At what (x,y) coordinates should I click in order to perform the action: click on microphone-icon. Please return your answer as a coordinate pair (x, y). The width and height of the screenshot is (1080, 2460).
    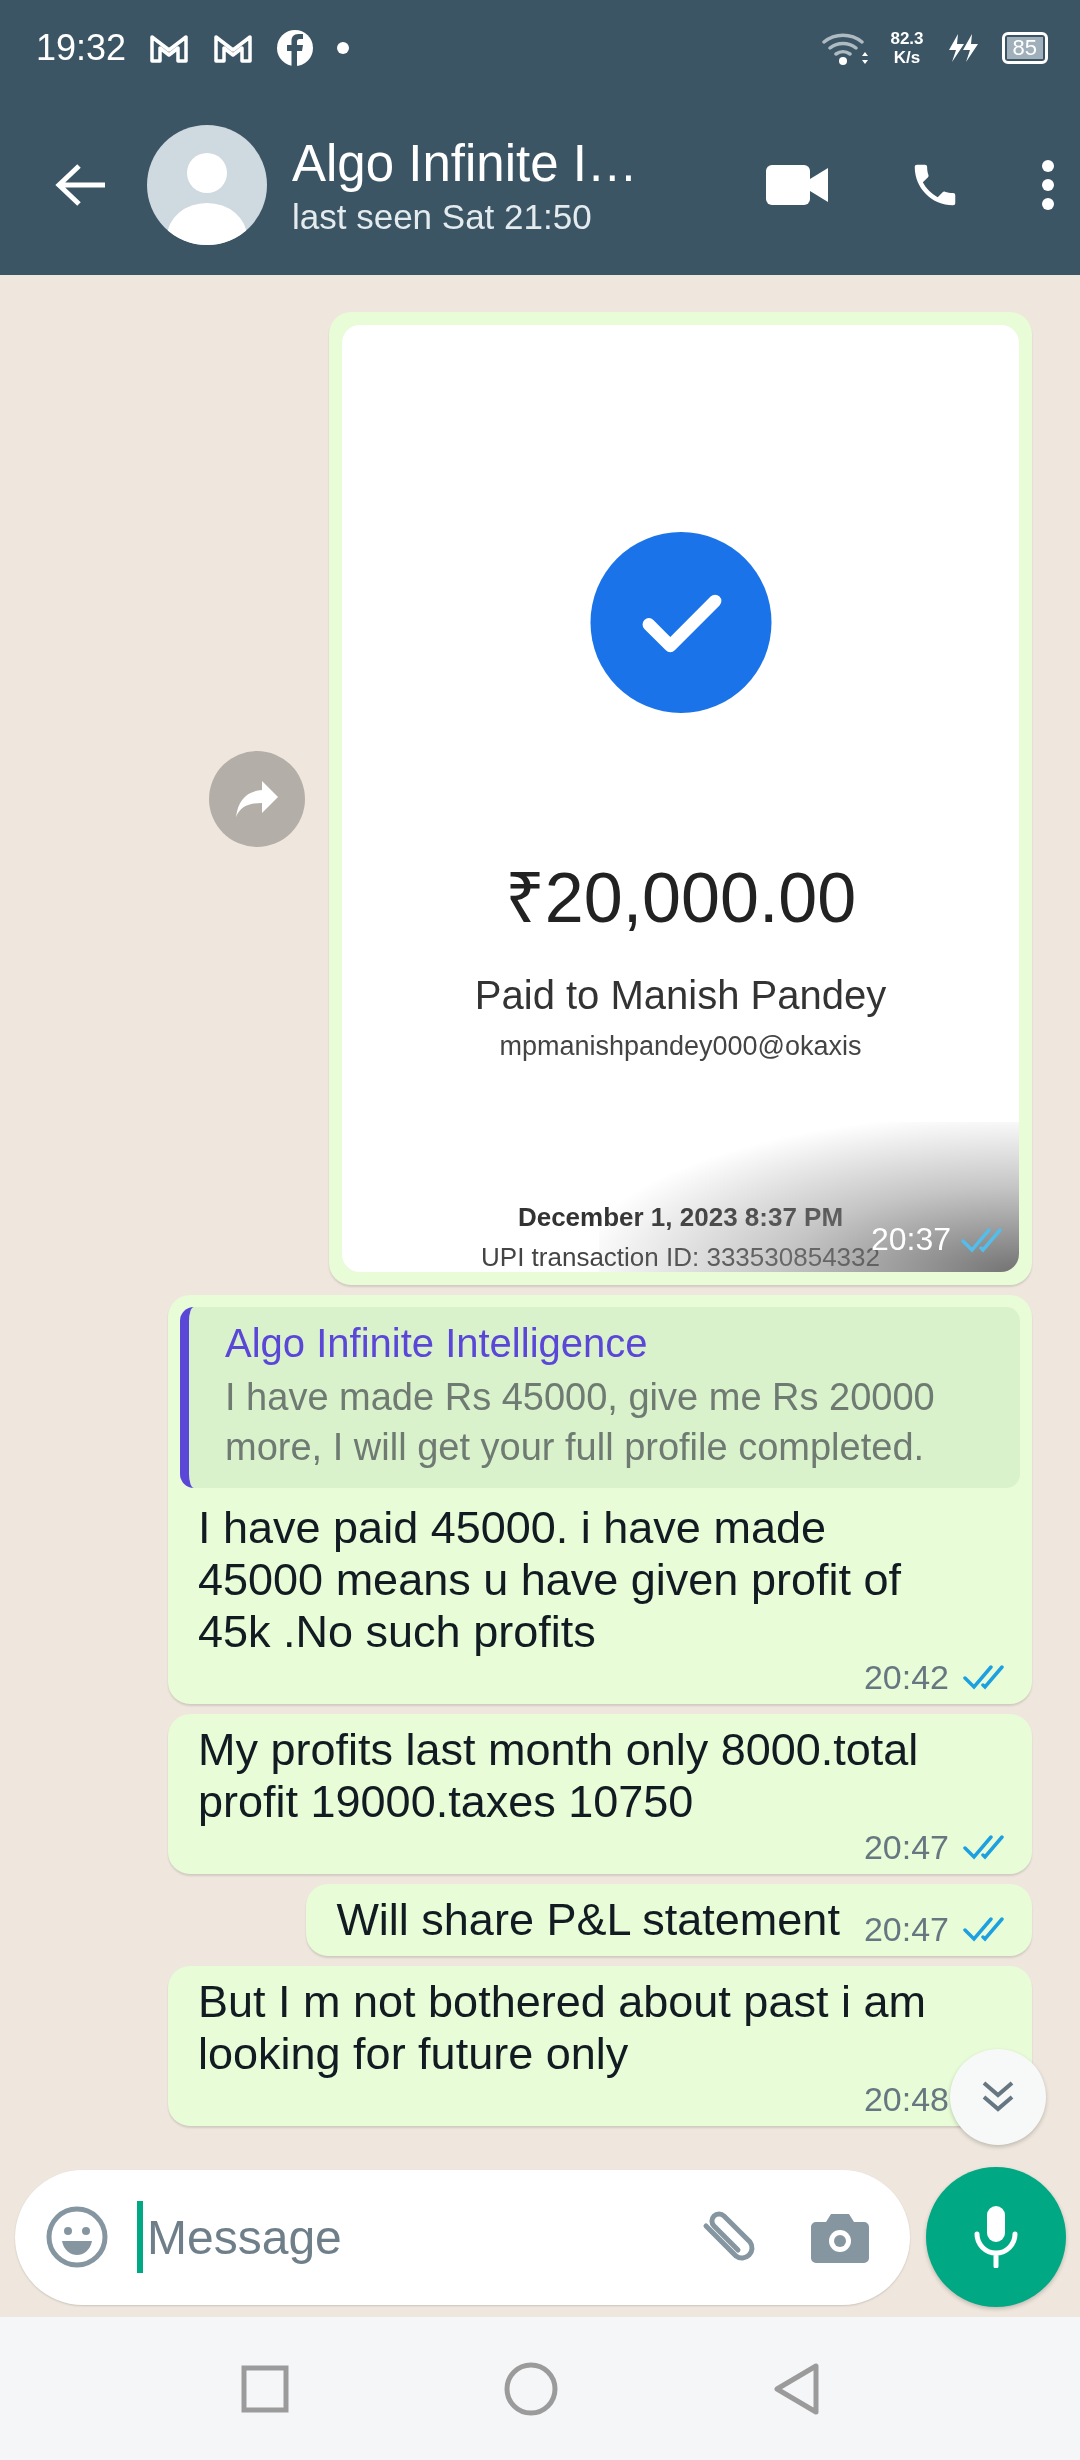
    Looking at the image, I should click on (996, 2237).